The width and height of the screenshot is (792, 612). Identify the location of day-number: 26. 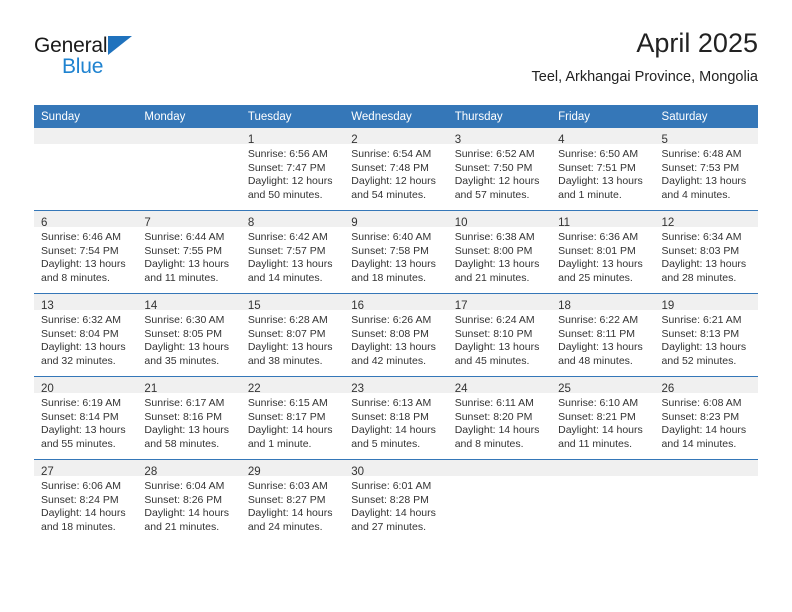
(668, 389).